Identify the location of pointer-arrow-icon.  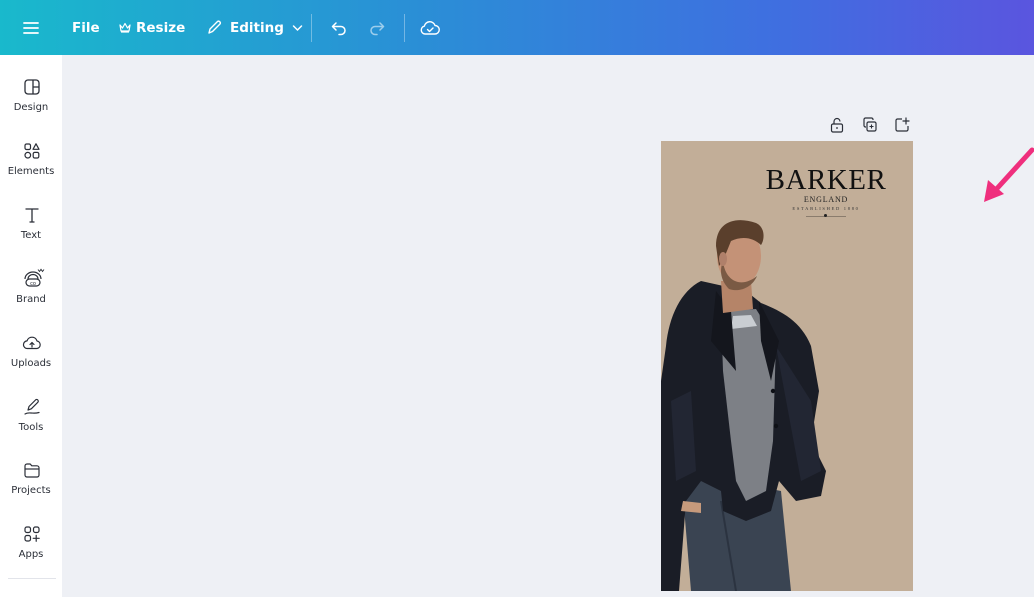
(1009, 174).